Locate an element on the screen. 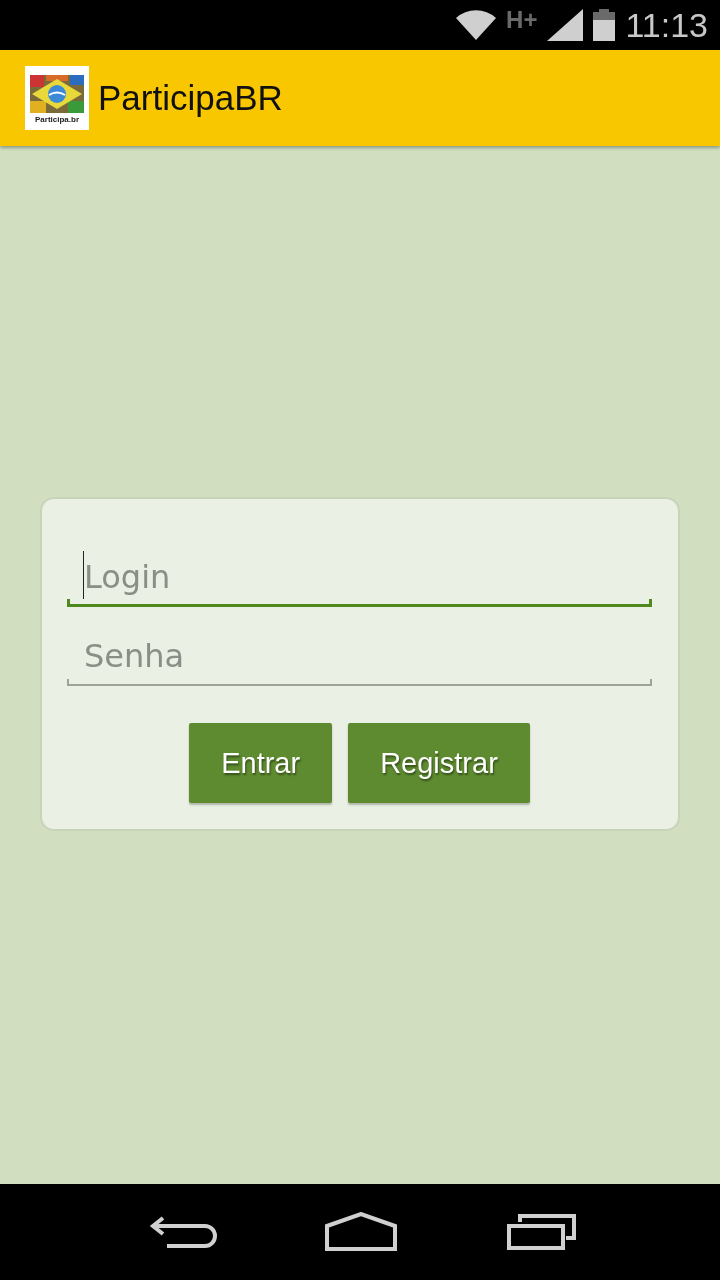 This screenshot has width=720, height=1280. home-icon is located at coordinates (361, 1232).